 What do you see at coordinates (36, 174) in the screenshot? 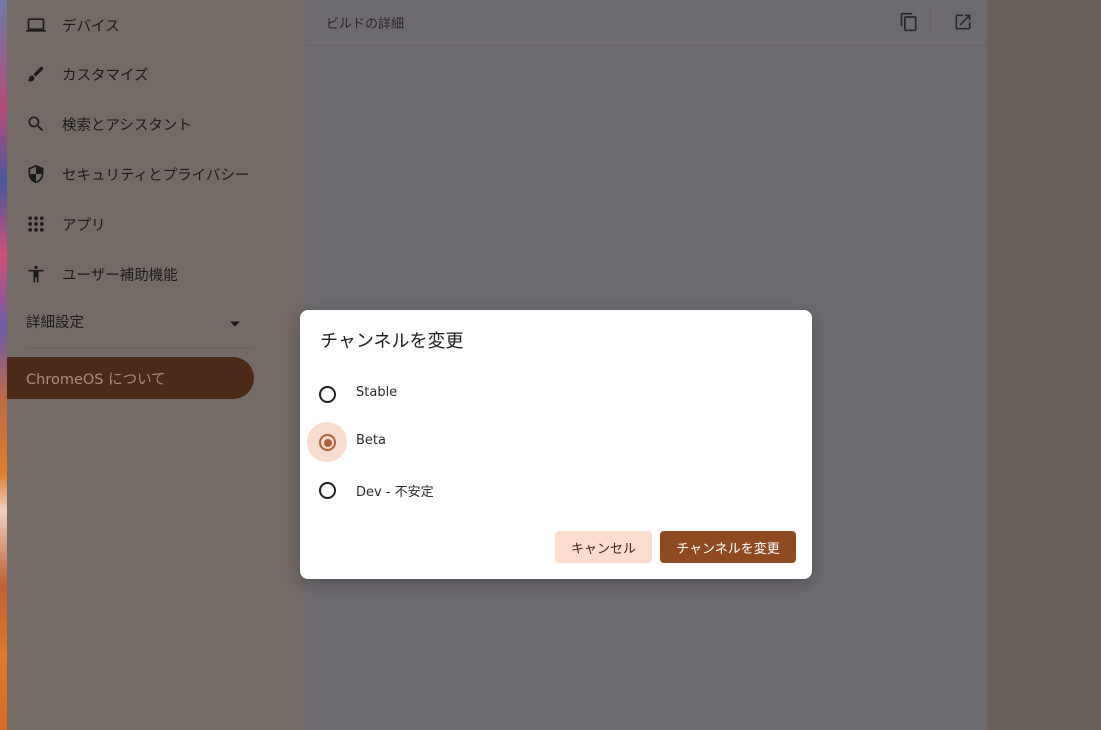
I see `shield-icon` at bounding box center [36, 174].